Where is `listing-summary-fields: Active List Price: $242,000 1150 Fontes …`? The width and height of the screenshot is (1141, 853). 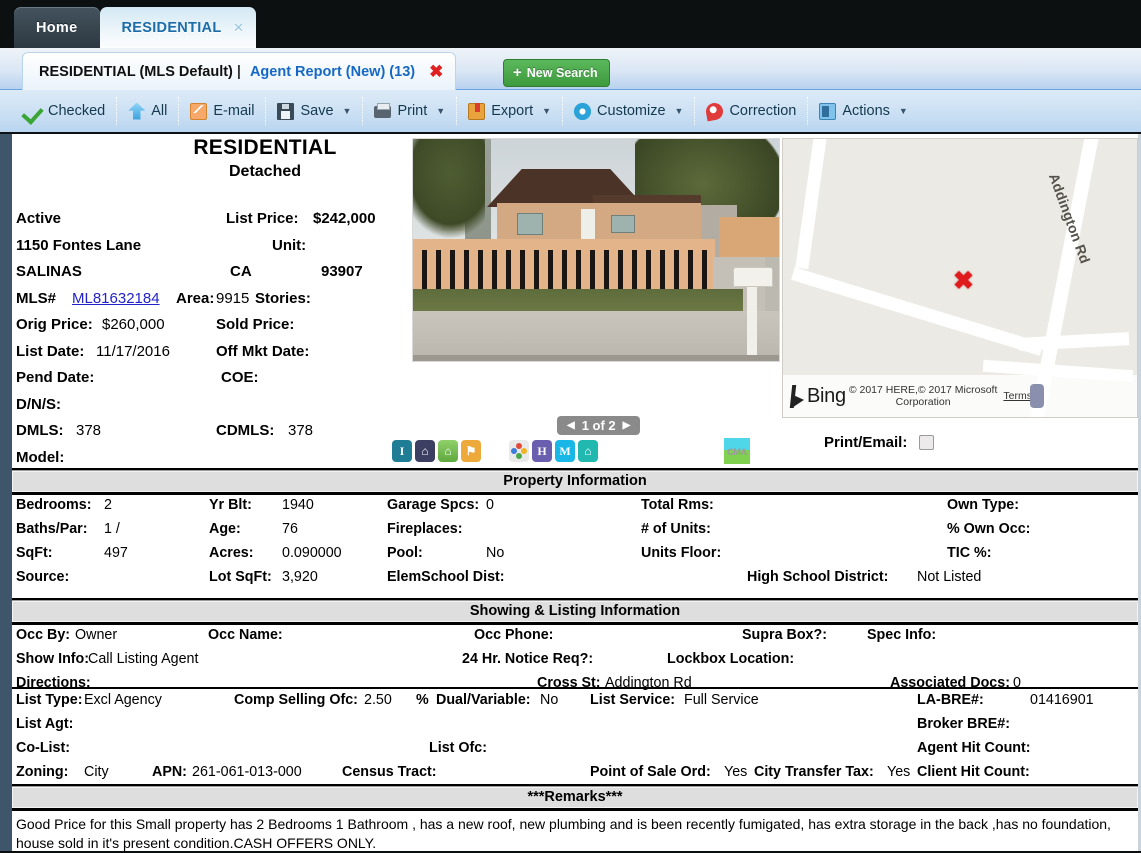
listing-summary-fields: Active List Price: $242,000 1150 Fontes … is located at coordinates (209, 338).